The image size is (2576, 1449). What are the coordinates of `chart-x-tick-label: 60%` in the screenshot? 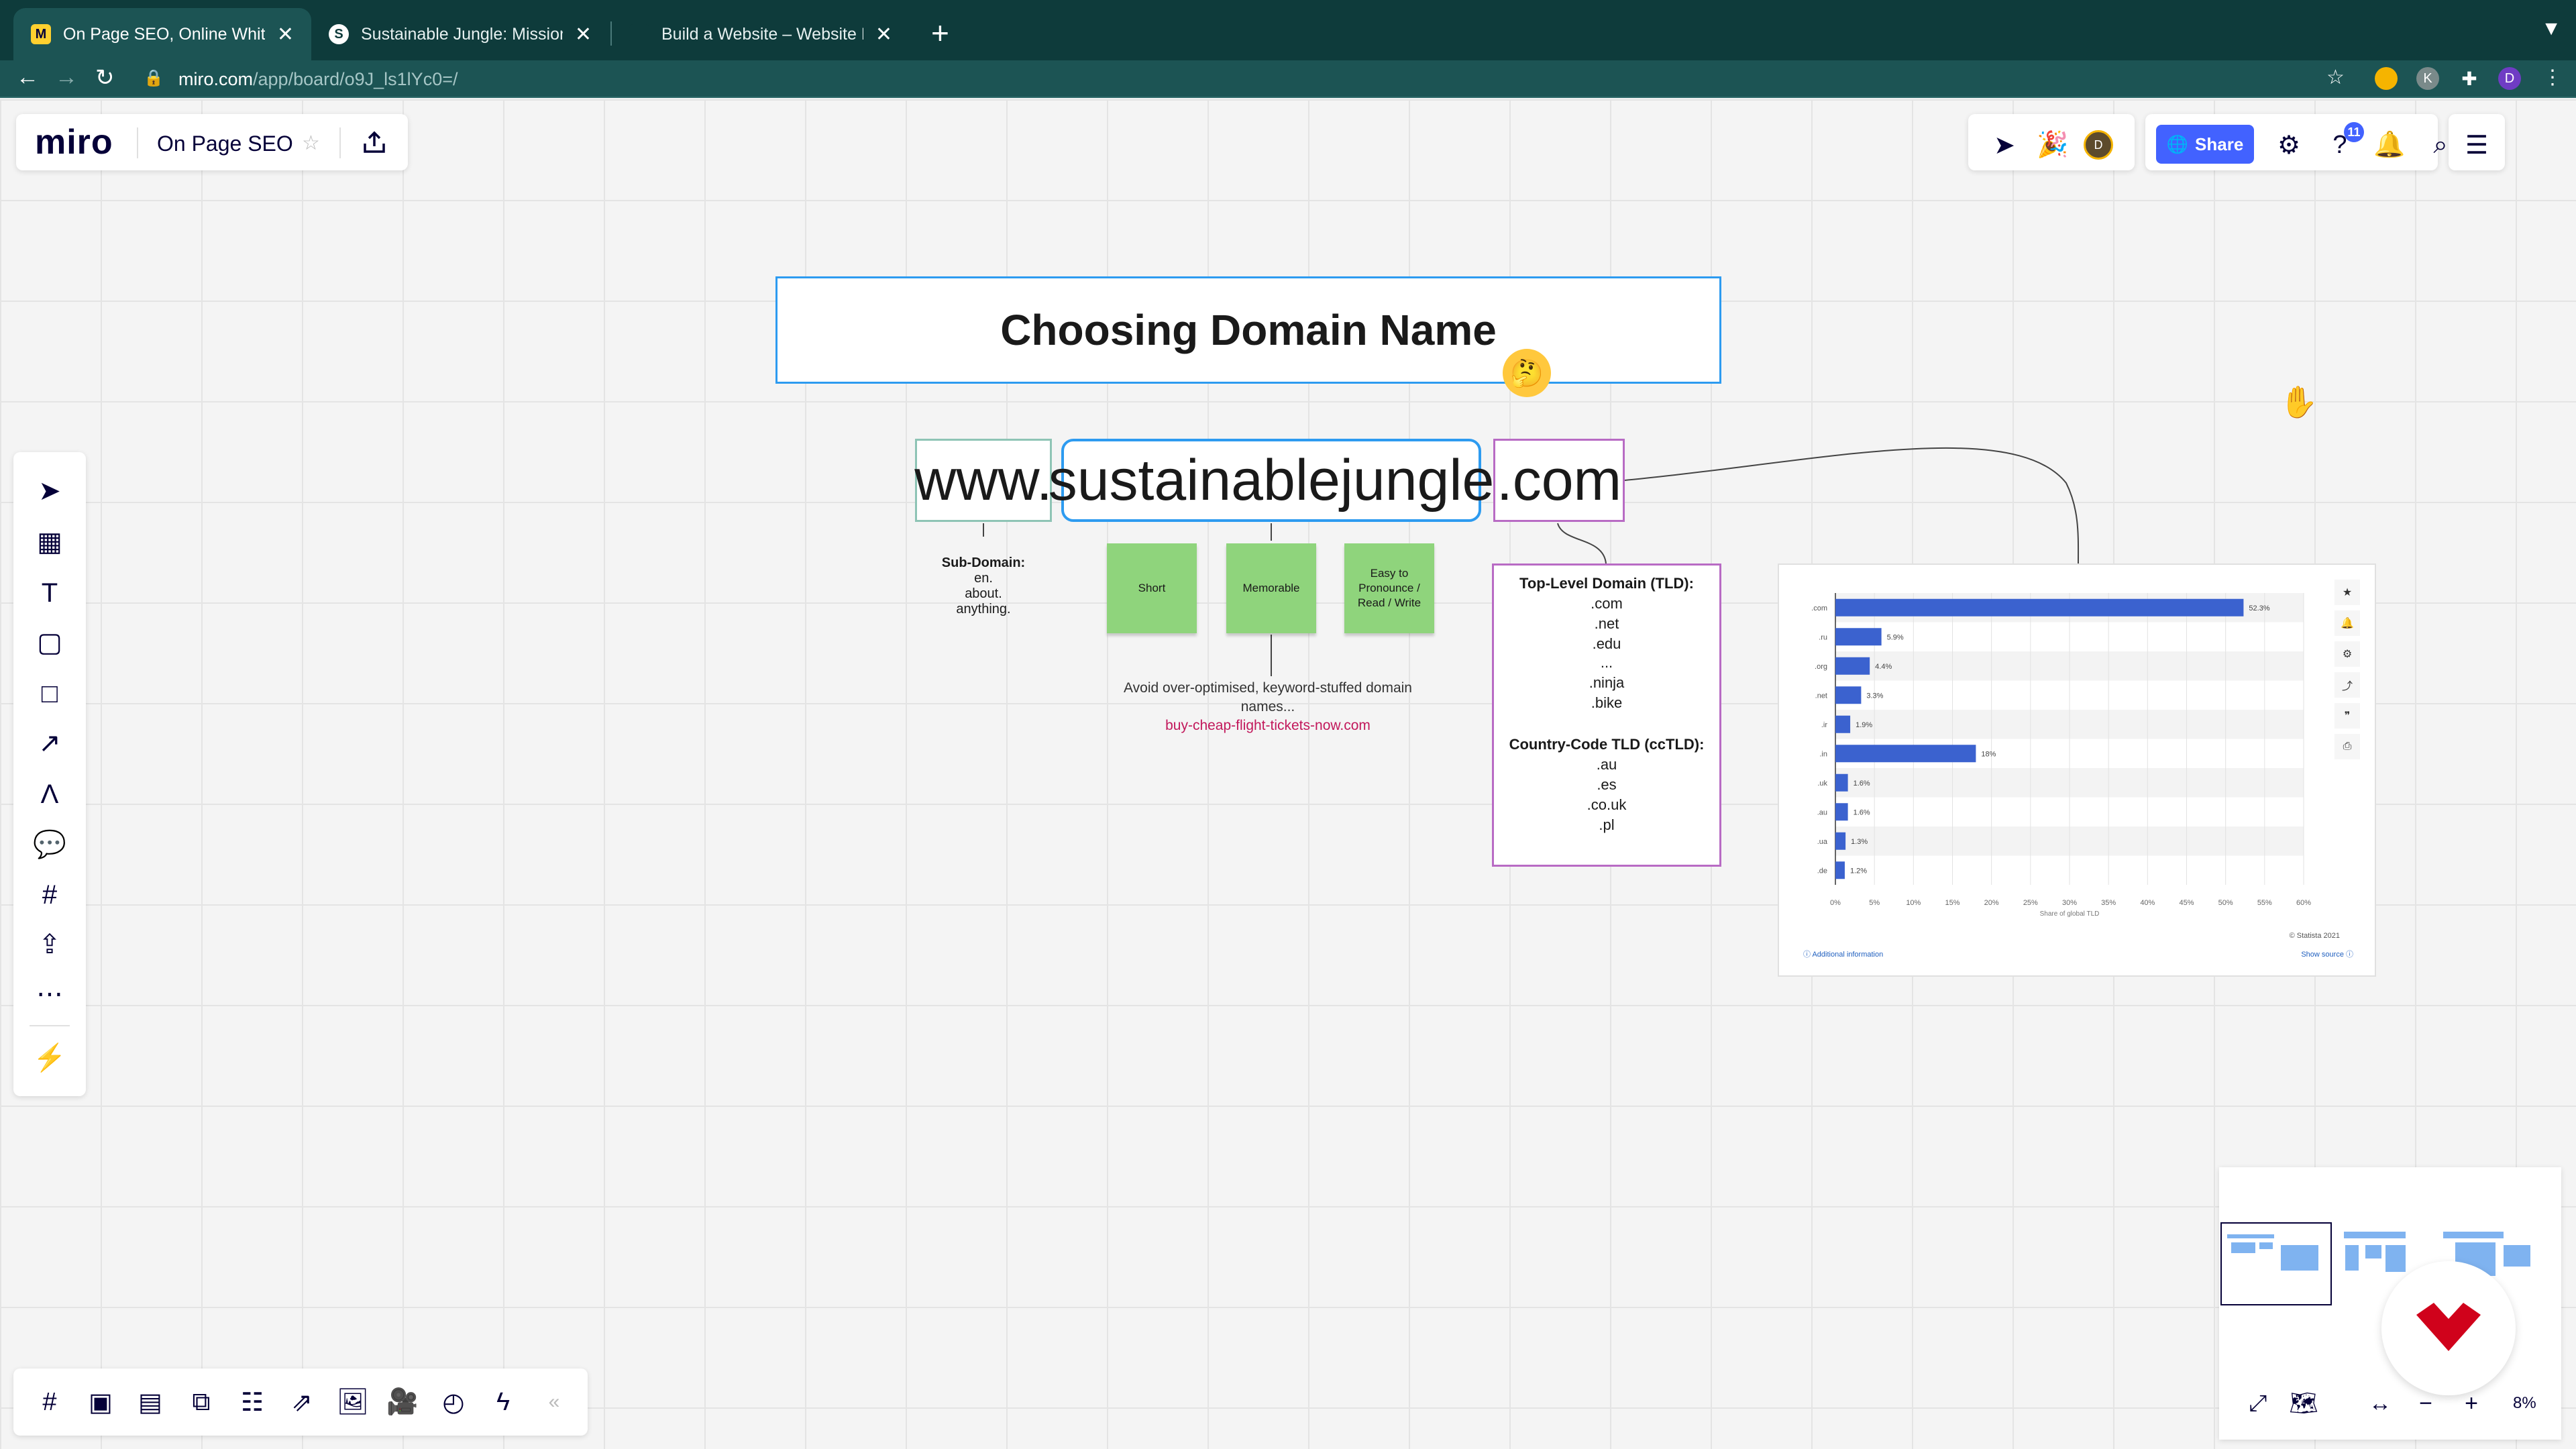 It's located at (2303, 903).